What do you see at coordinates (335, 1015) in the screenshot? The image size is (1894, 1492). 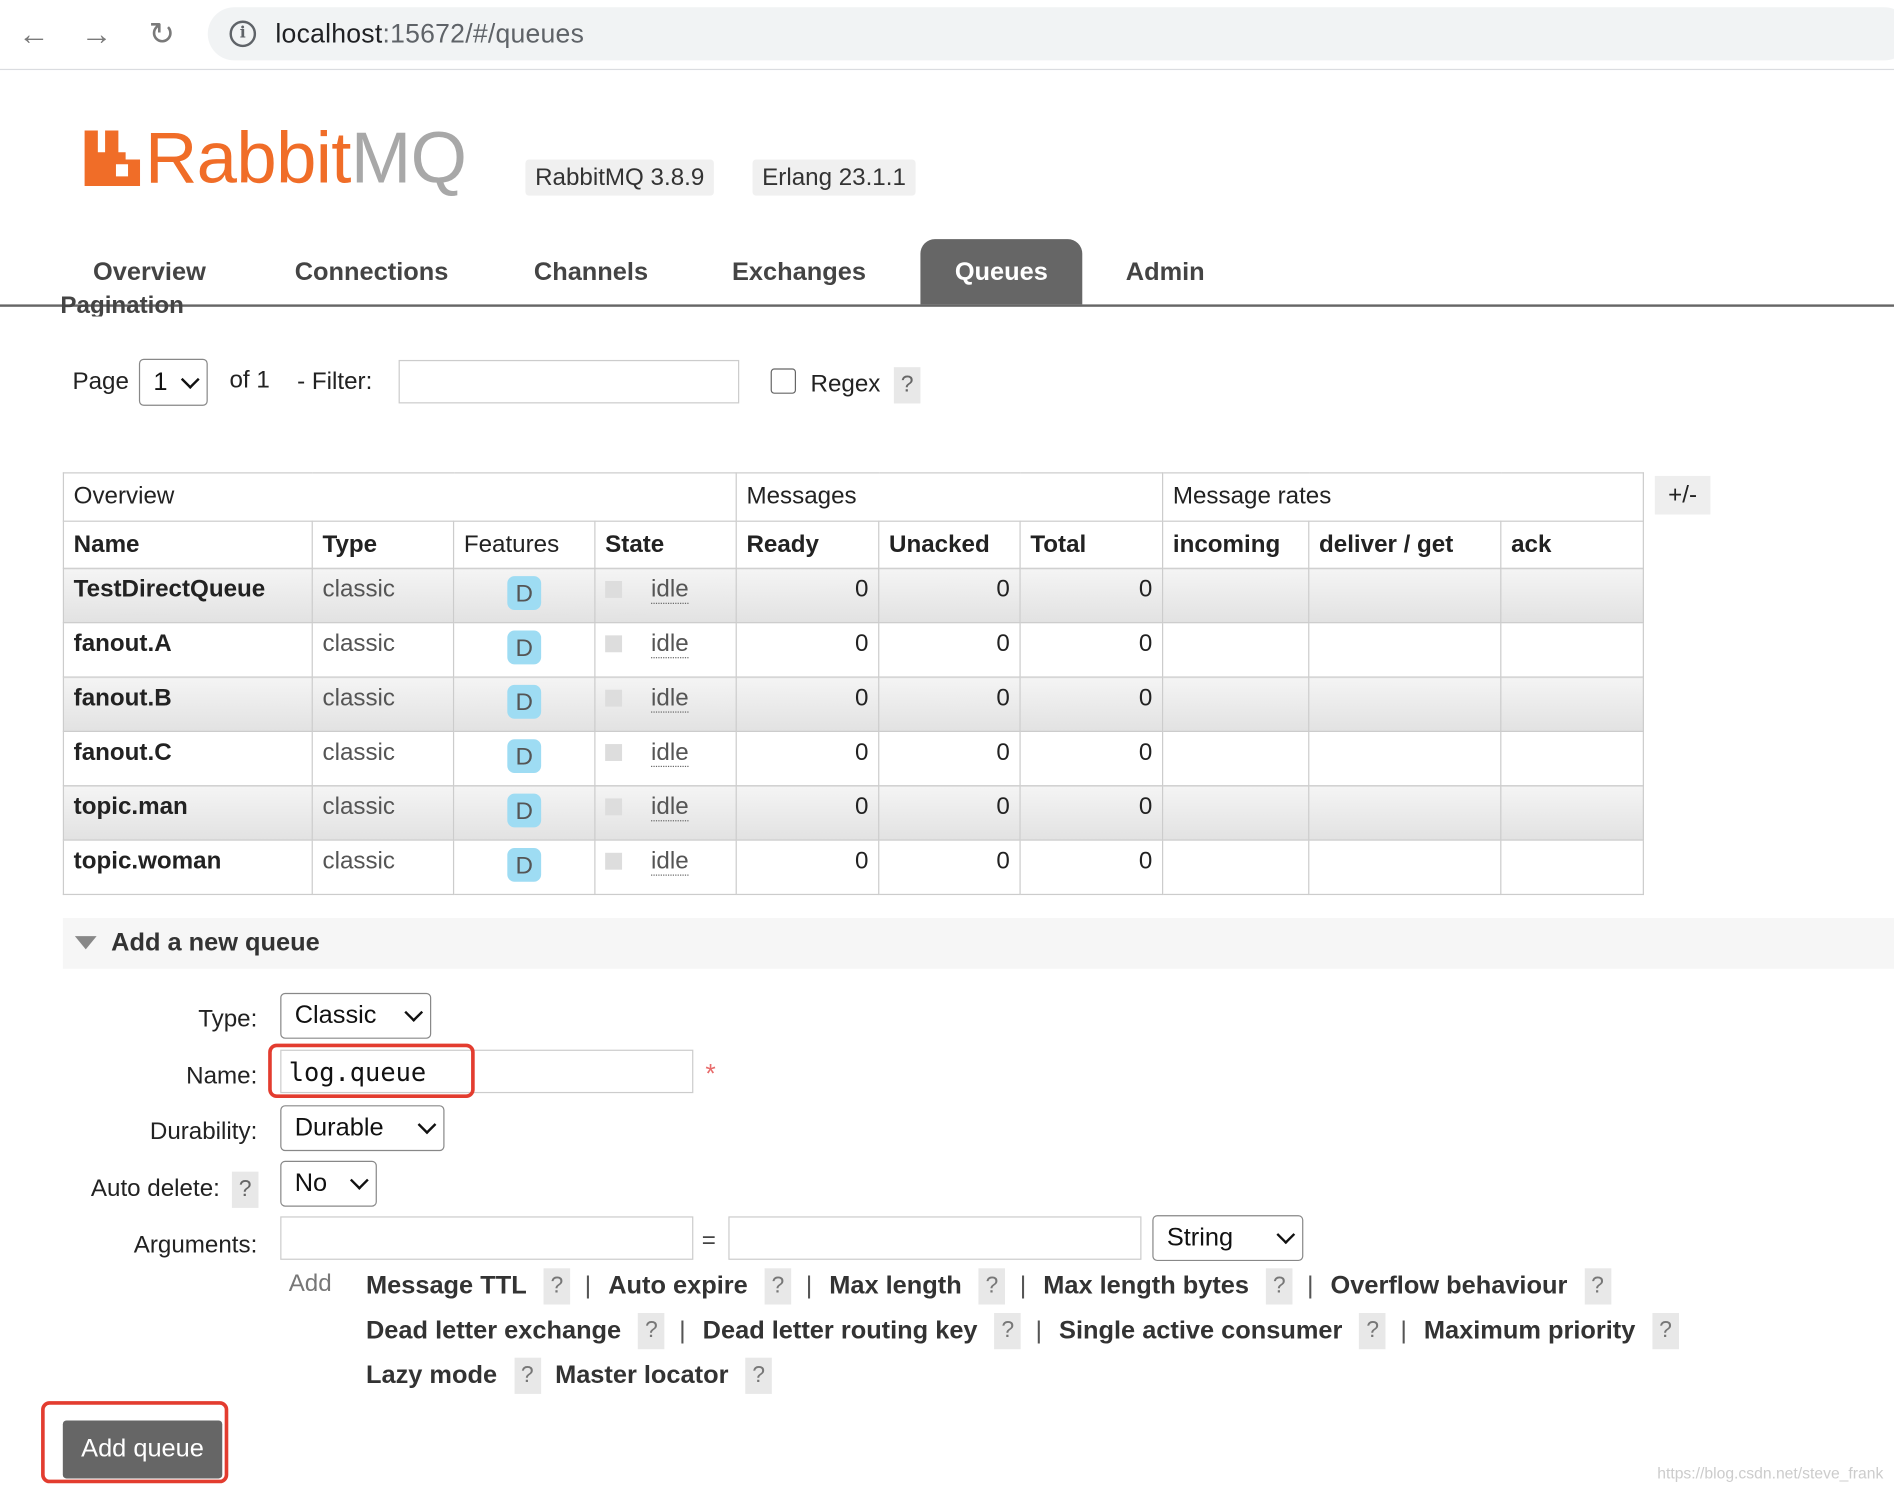 I see `queue-type-value: Classic` at bounding box center [335, 1015].